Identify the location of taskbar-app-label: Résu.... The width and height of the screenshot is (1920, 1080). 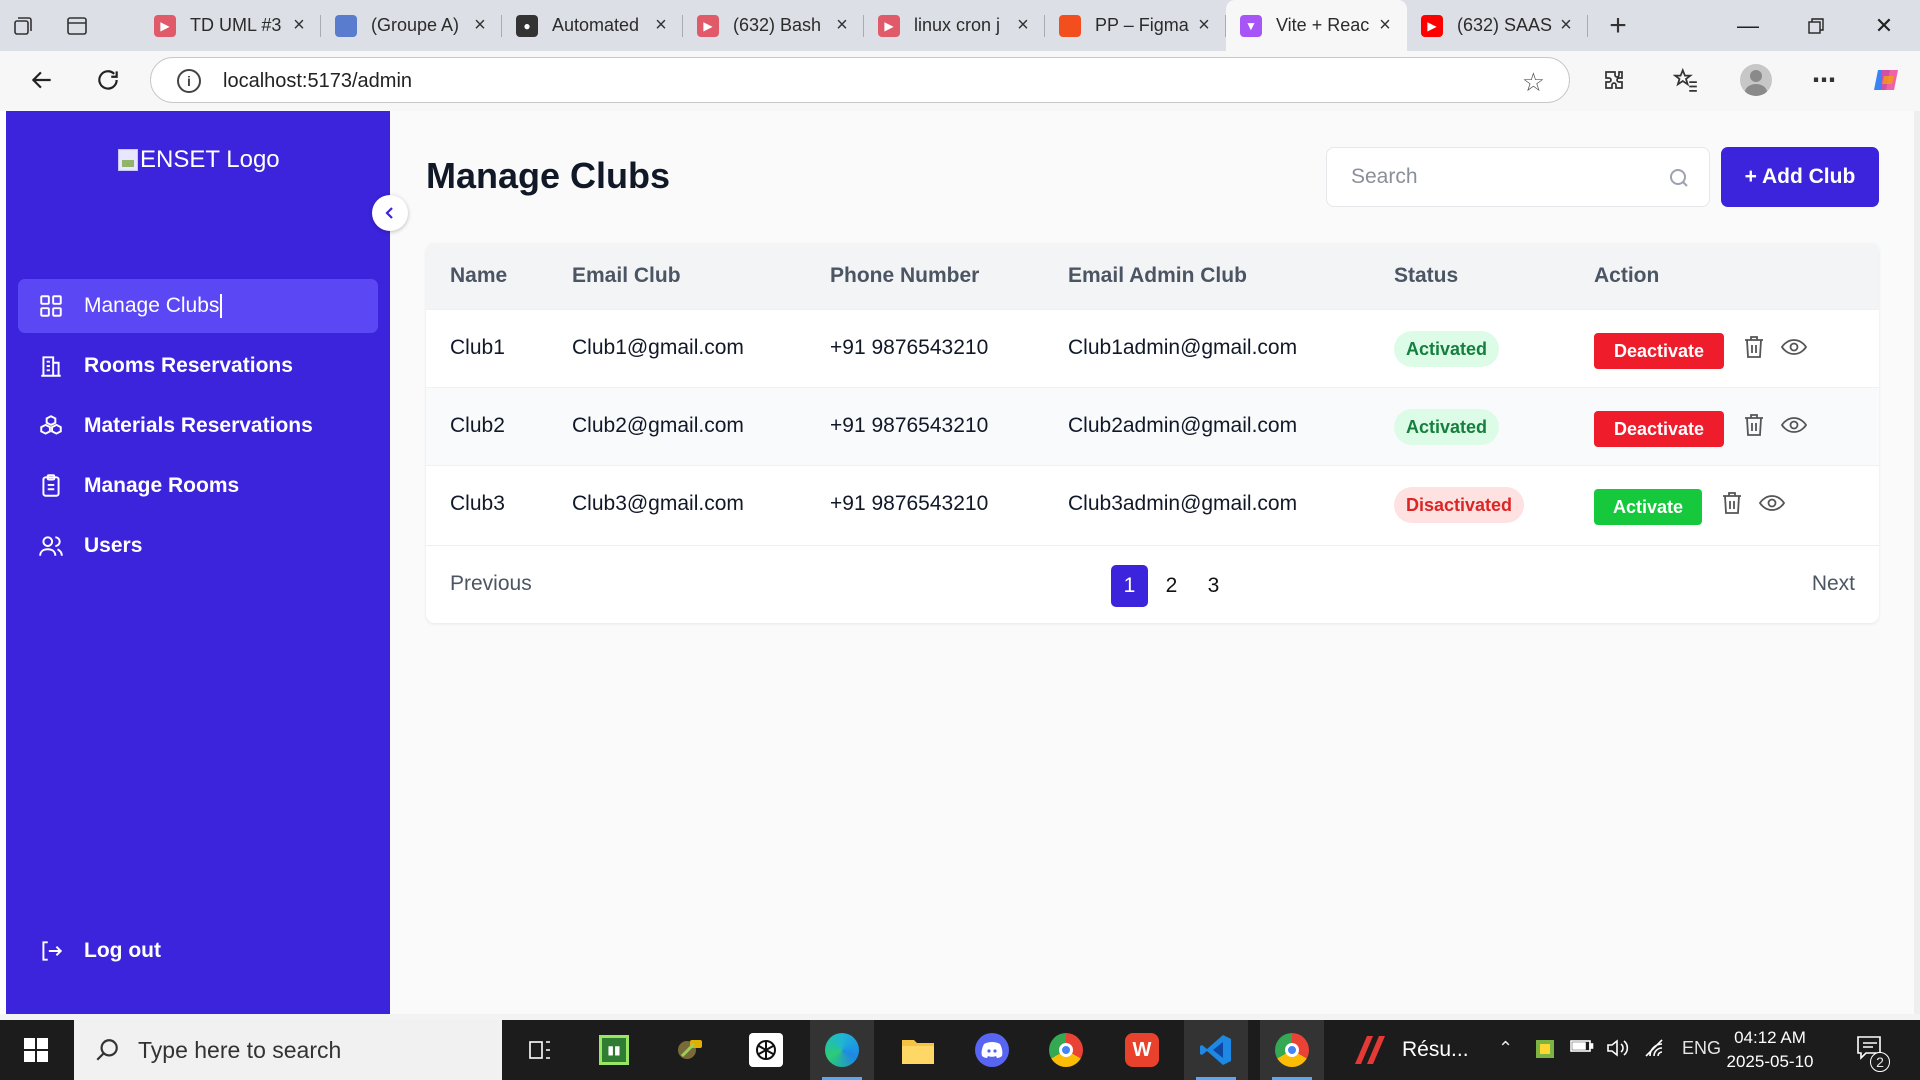
(1435, 1050).